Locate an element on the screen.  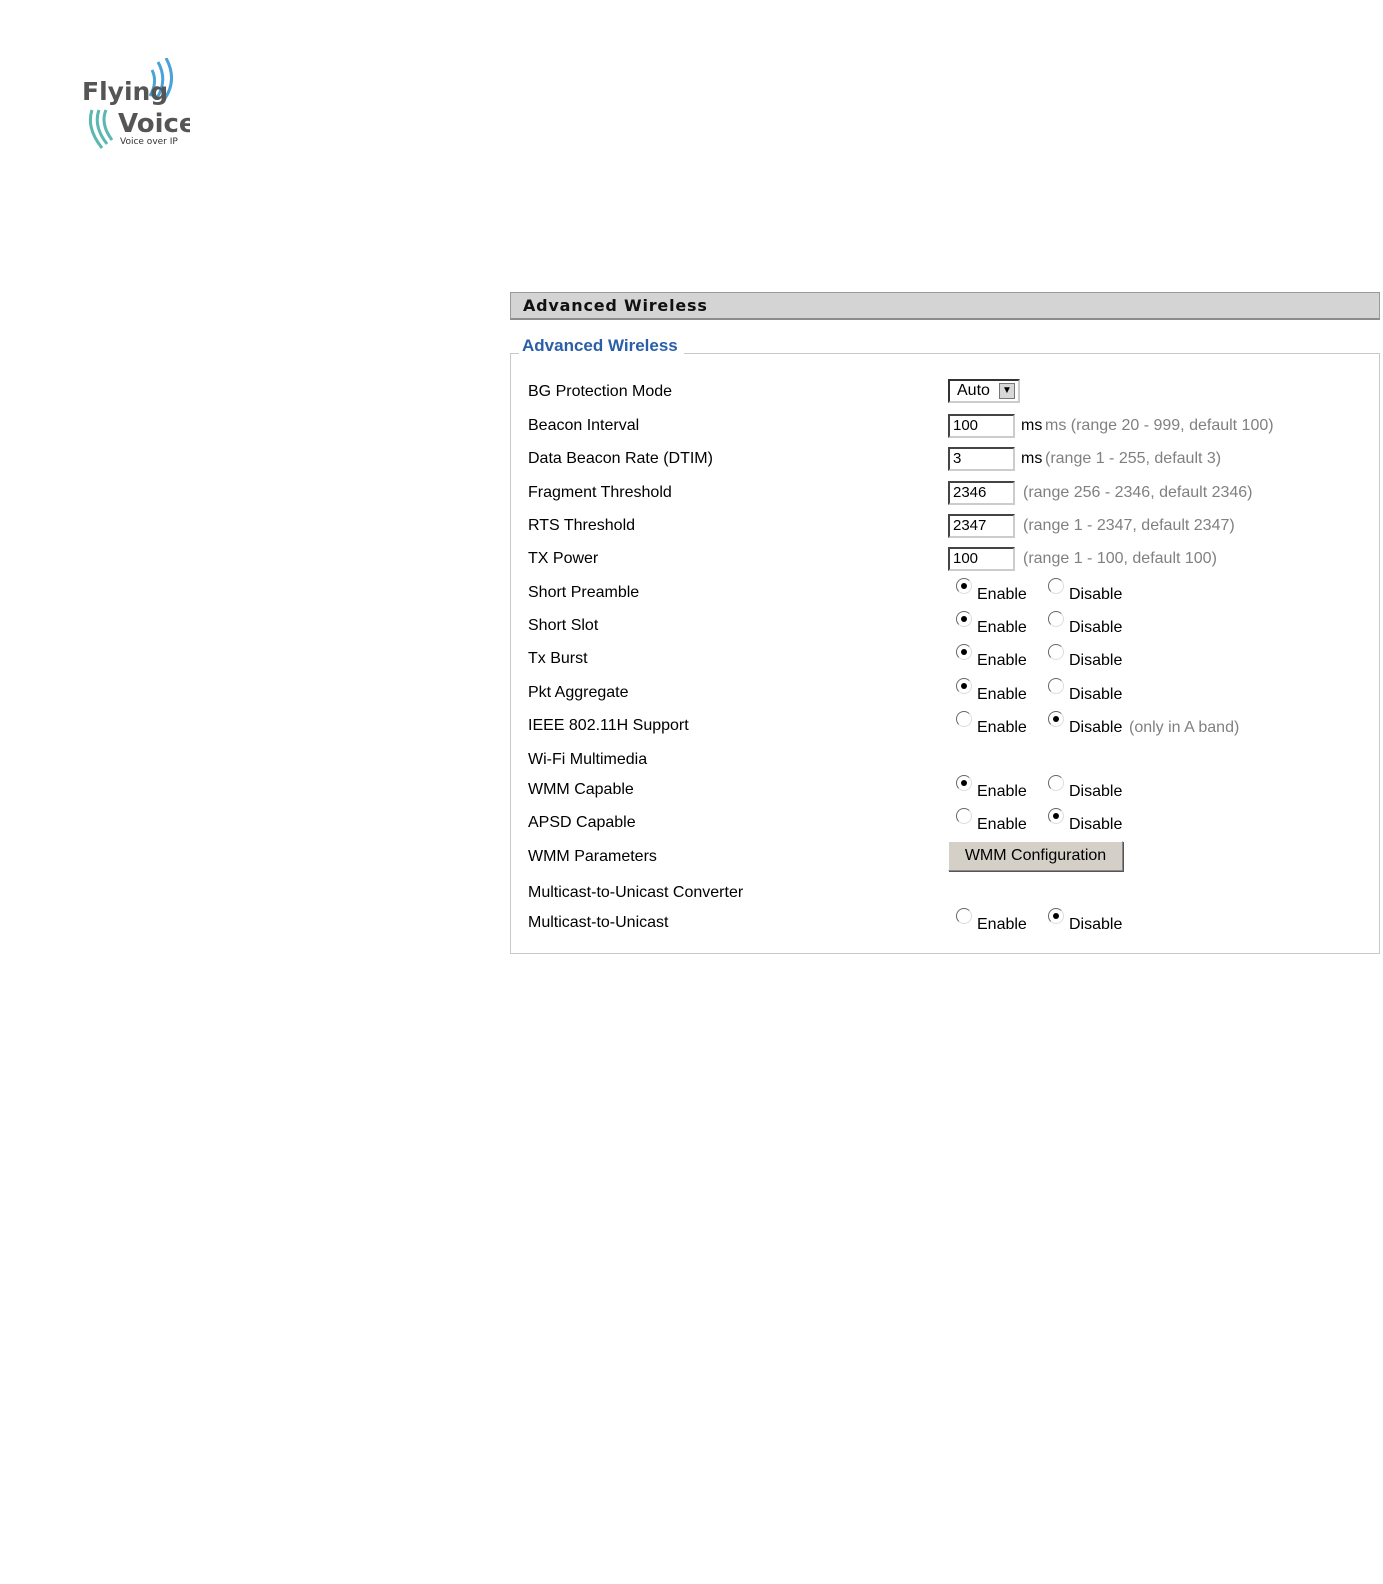
dtim-input: 3 is located at coordinates (981, 459).